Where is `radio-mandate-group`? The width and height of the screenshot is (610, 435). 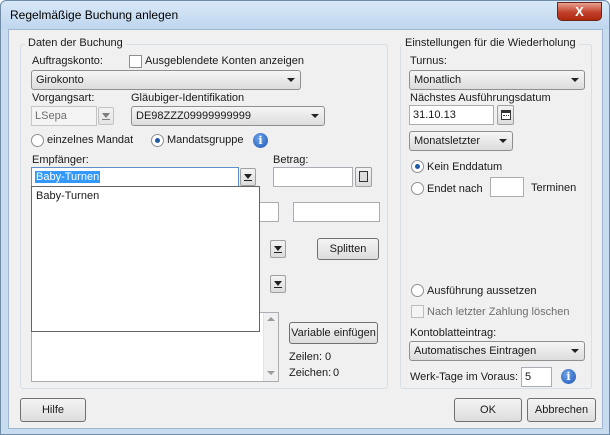
radio-mandate-group is located at coordinates (157, 140).